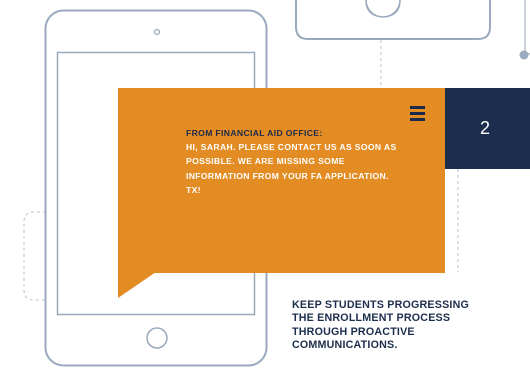 This screenshot has height=369, width=530. Describe the element at coordinates (371, 318) in the screenshot. I see `caption-line: THE ENROLLMENT PROCESS` at that location.